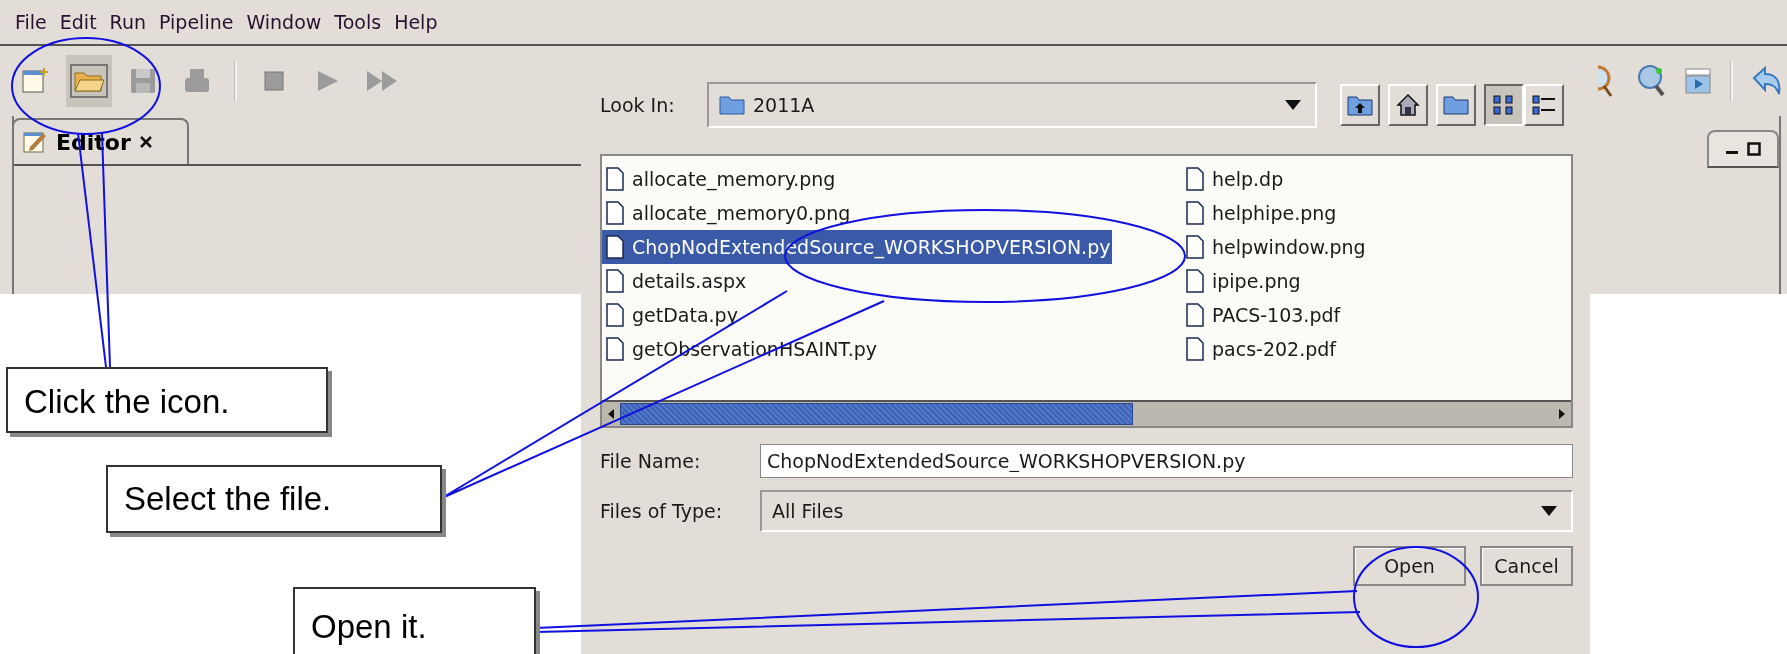 The height and width of the screenshot is (654, 1787). I want to click on file-list-item: allocate_memory.png, so click(720, 179).